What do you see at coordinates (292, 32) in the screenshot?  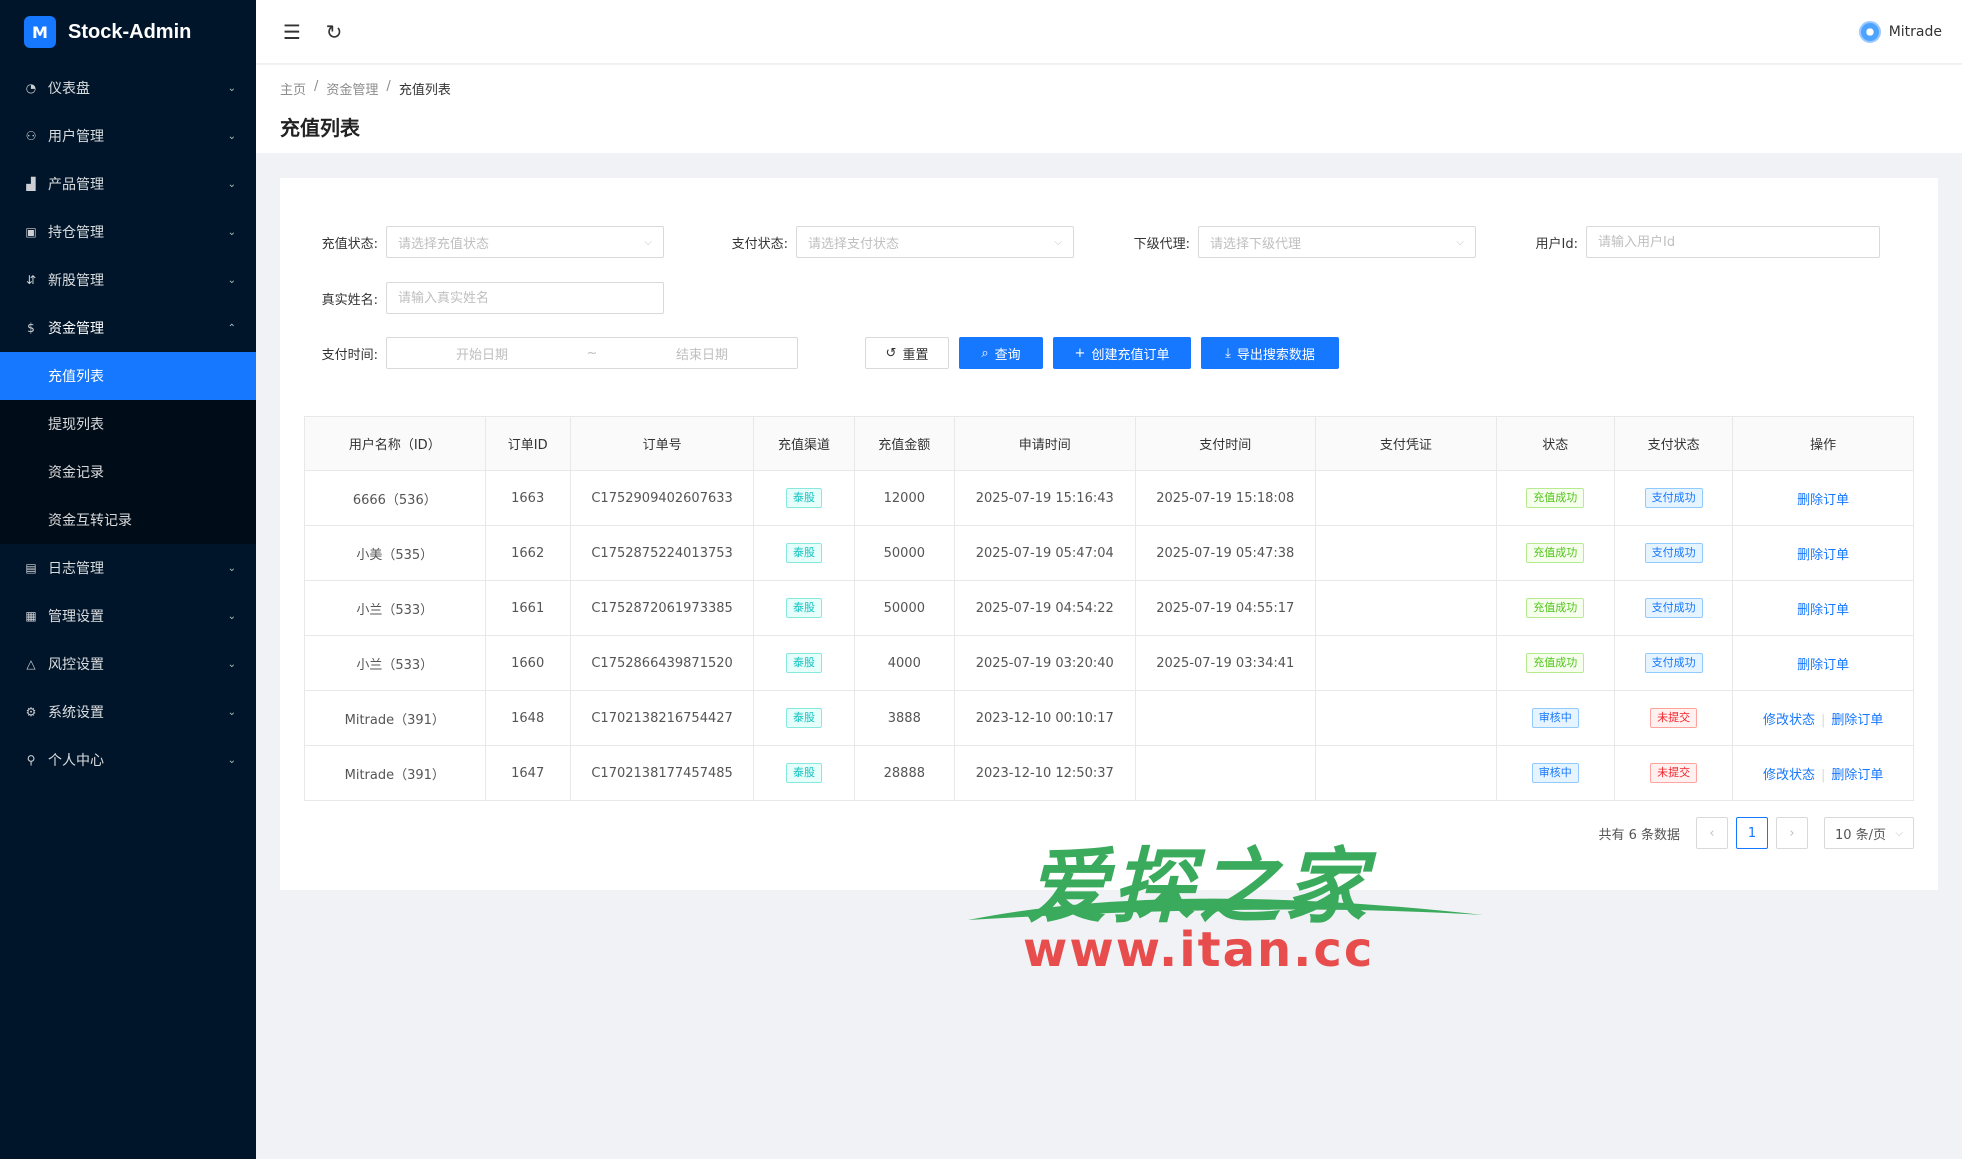 I see `menu-fold-icon: ☰` at bounding box center [292, 32].